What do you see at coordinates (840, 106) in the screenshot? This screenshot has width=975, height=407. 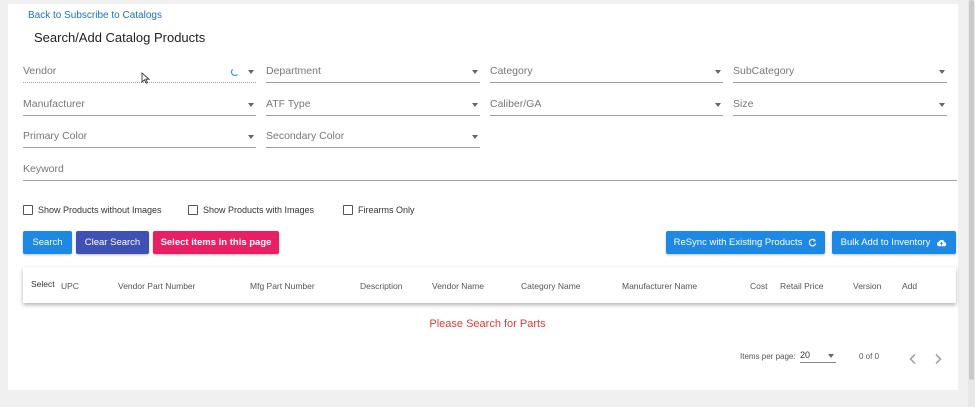 I see `size-select: Size` at bounding box center [840, 106].